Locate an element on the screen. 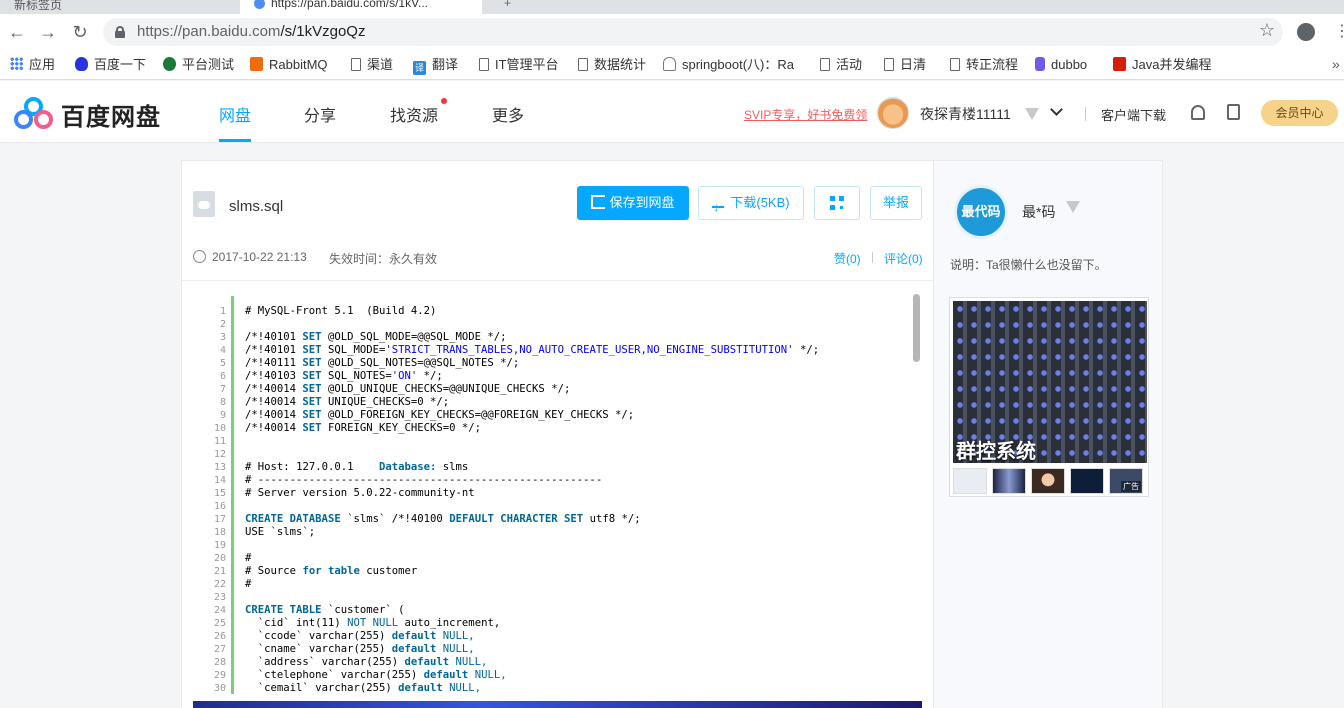 This screenshot has width=1344, height=708. sharer-panel: 最代码 最*码 说明：Ta很懒什么也没留下。 群控系统 广告 is located at coordinates (1048, 434).